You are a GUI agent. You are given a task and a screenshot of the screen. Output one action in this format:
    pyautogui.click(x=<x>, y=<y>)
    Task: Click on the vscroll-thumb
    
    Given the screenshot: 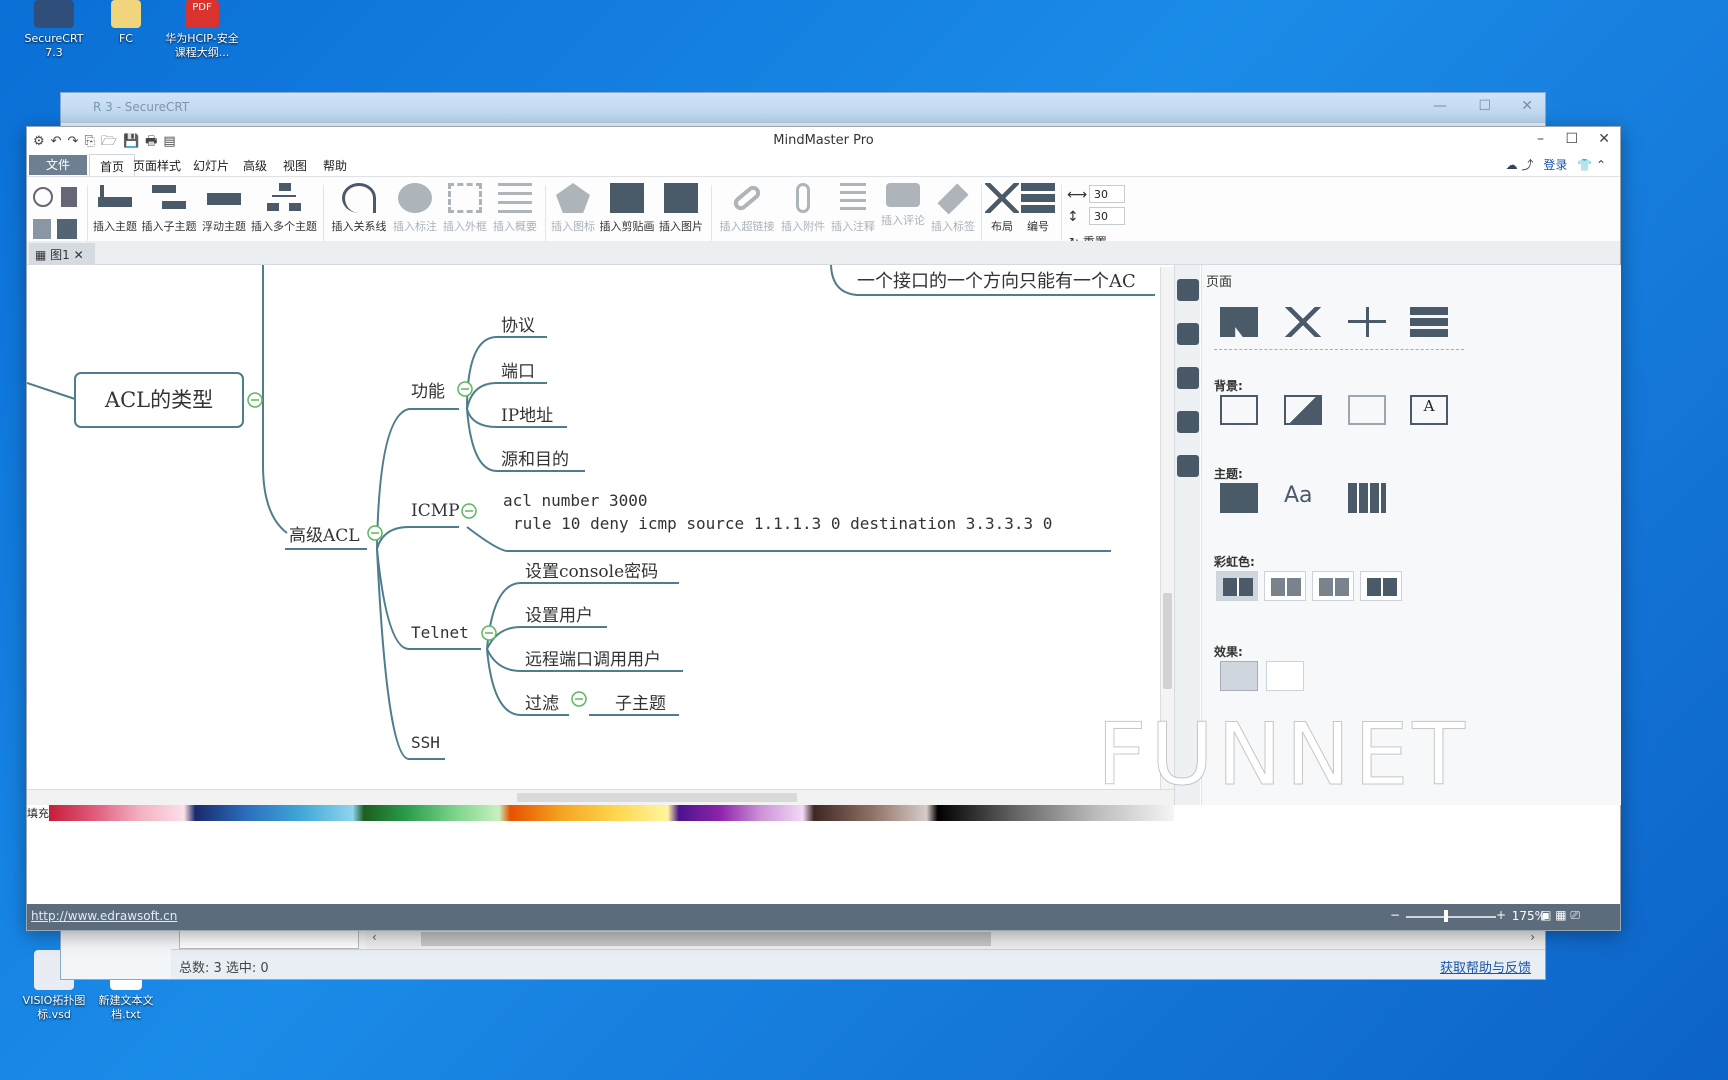 What is the action you would take?
    pyautogui.click(x=1167, y=641)
    